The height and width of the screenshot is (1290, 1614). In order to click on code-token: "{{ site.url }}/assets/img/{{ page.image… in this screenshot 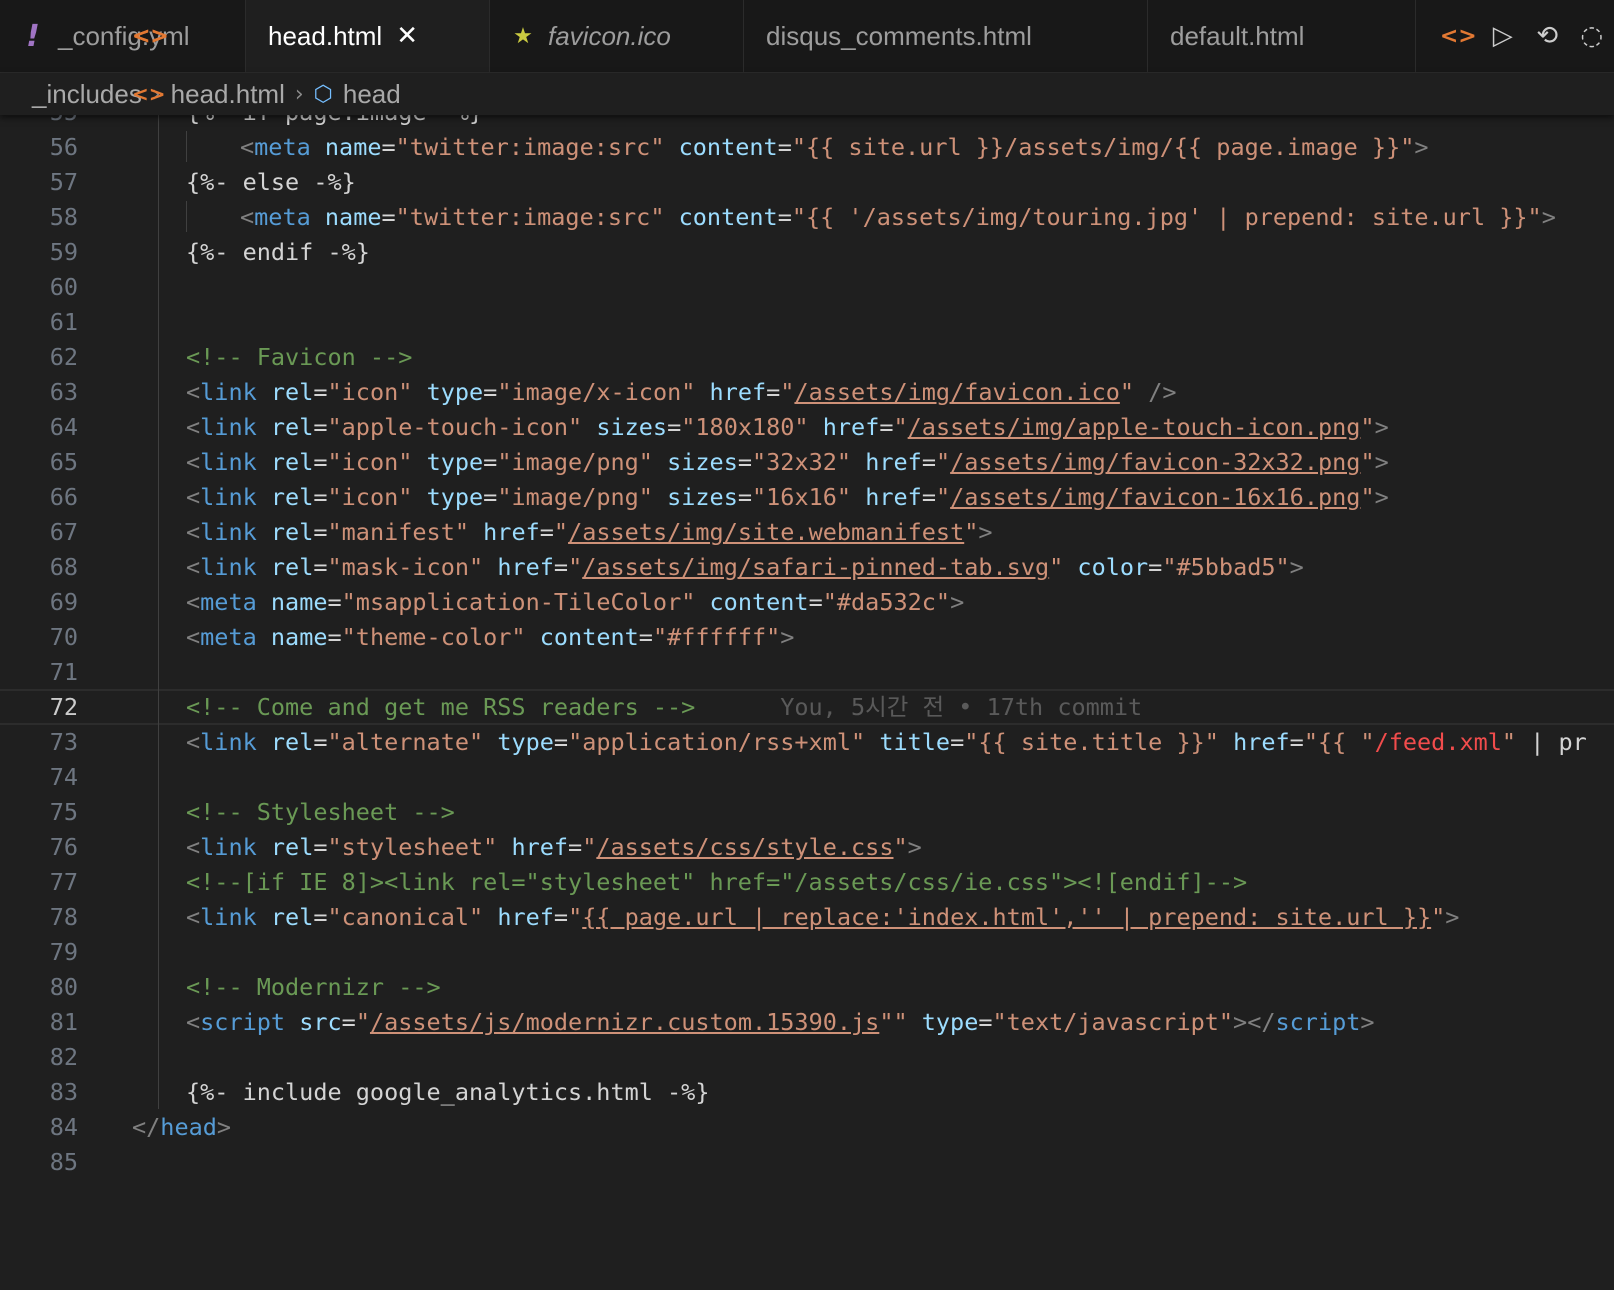, I will do `click(1103, 147)`.